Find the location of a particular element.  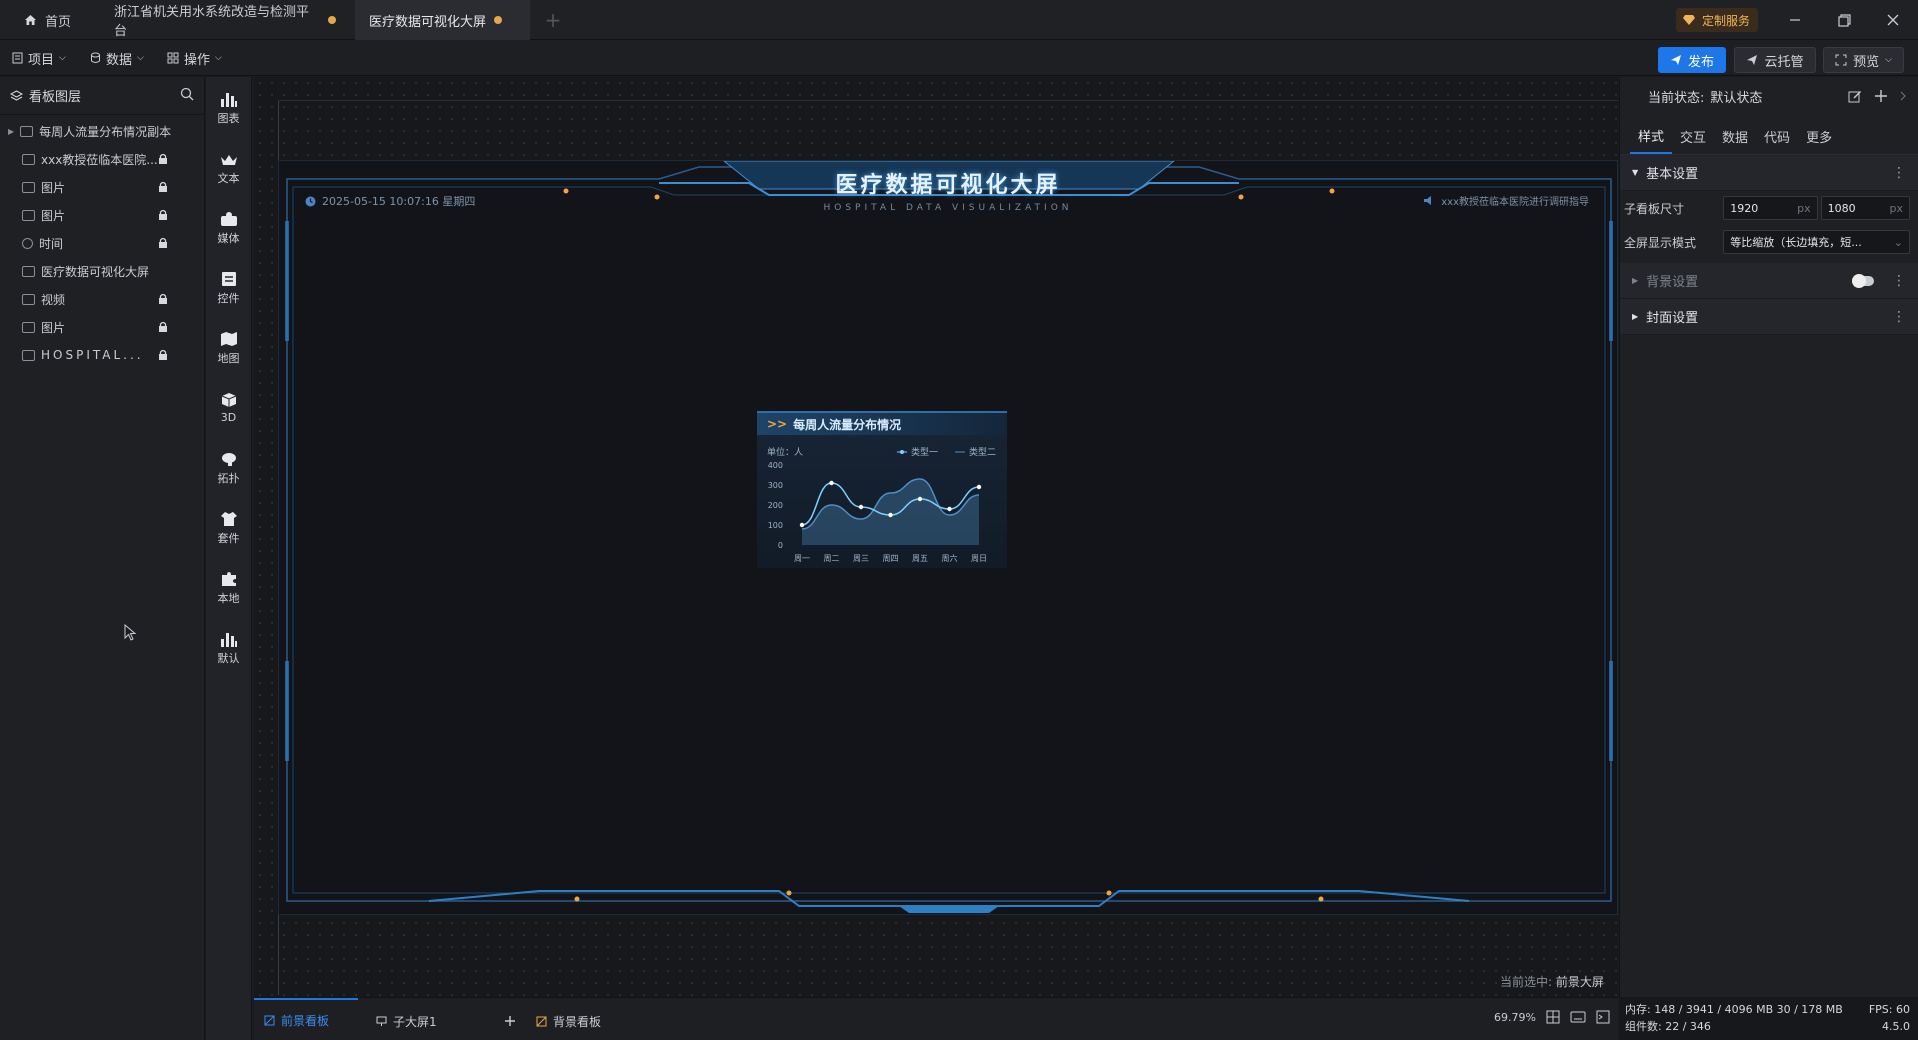

caret-right-icon: ▶ is located at coordinates (11, 131).